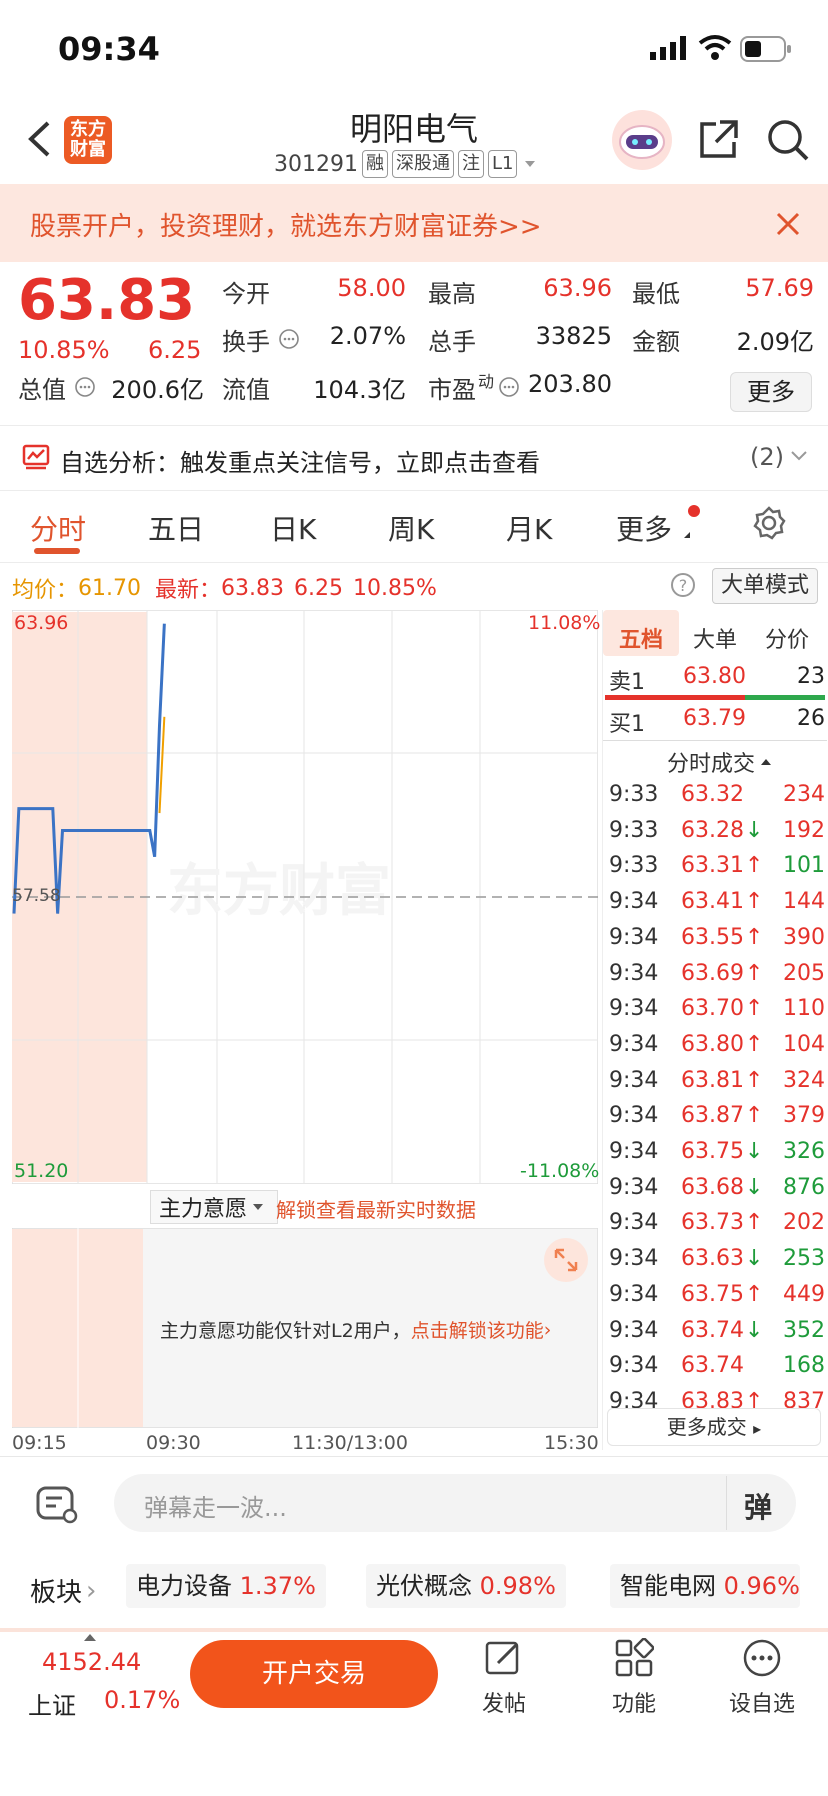  What do you see at coordinates (758, 1506) in the screenshot?
I see `danmu-toggle-button: 弹` at bounding box center [758, 1506].